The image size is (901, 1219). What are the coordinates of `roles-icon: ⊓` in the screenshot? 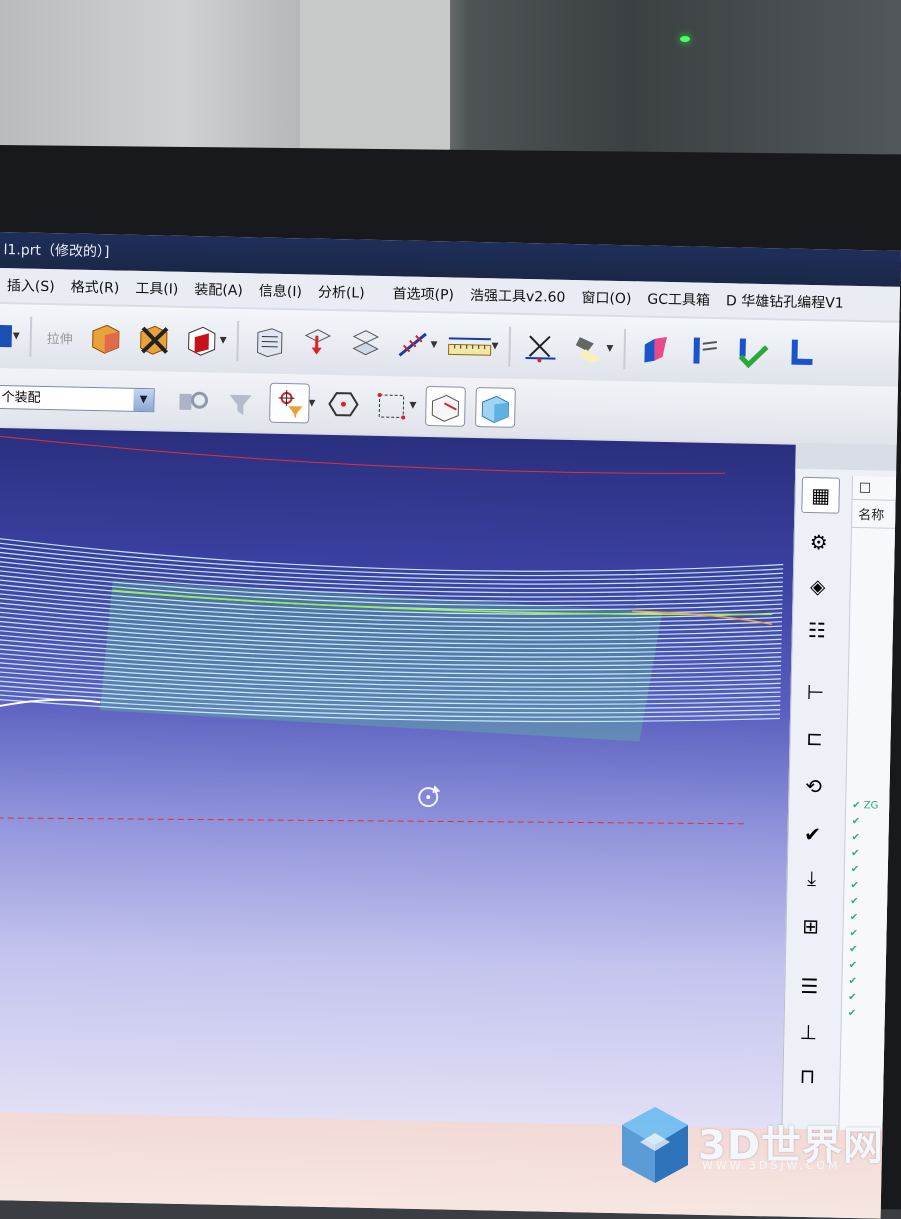 It's located at (807, 1076).